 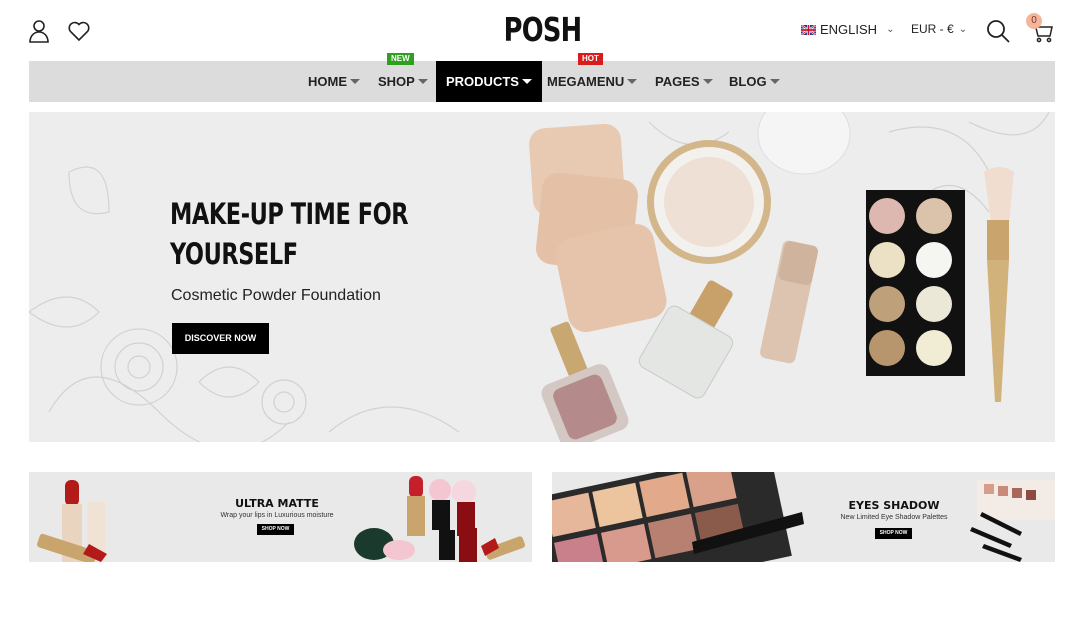 I want to click on hot-badge: HOT, so click(x=590, y=59).